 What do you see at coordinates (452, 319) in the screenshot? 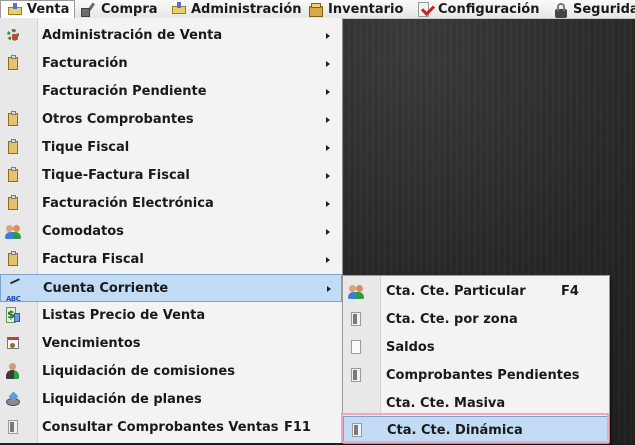
I see `submenu-item-label: Cta. Cte. por zona` at bounding box center [452, 319].